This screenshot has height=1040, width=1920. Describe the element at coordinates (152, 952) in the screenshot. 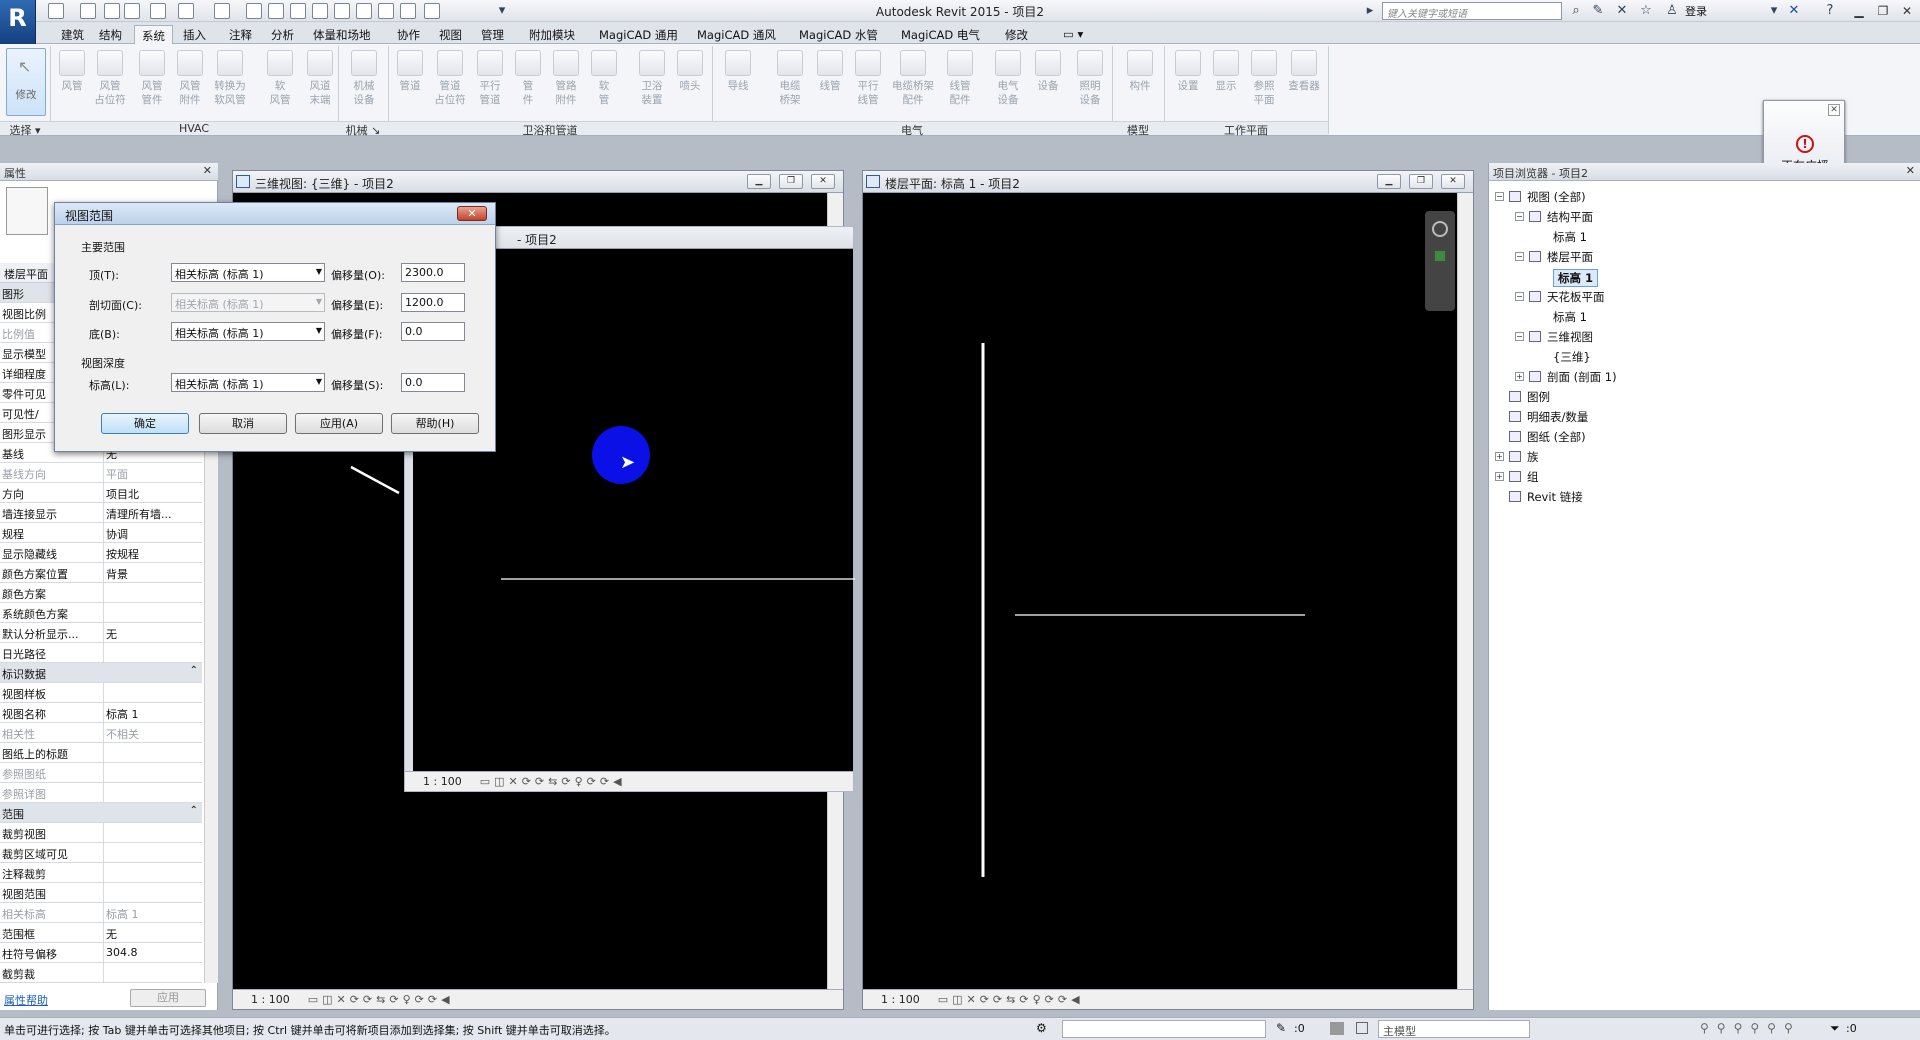

I see `property-value: 304.8` at that location.